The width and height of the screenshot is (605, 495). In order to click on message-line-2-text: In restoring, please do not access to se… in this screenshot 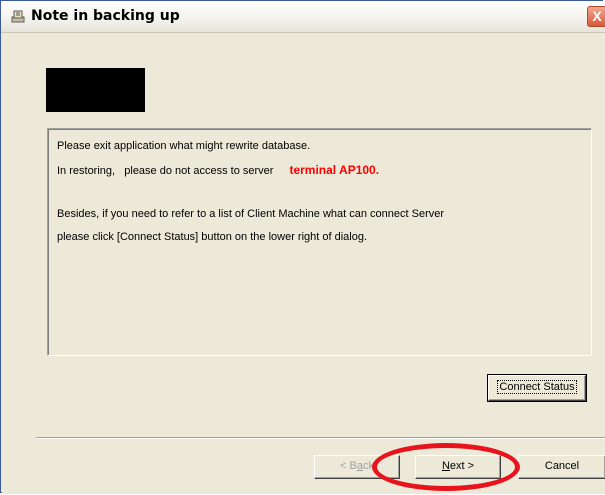, I will do `click(165, 171)`.